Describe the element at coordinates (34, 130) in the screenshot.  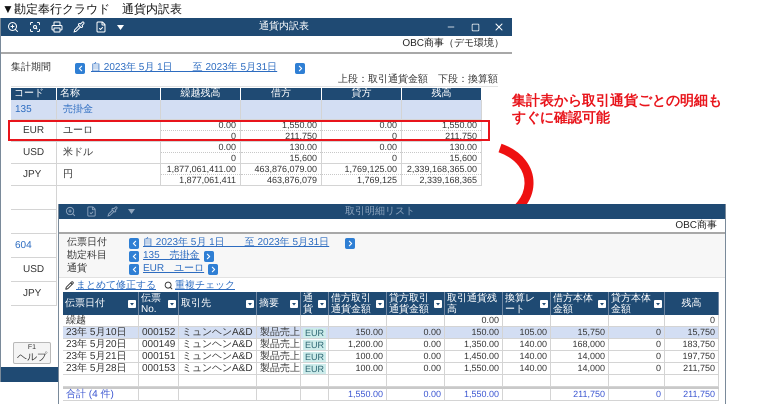
I see `table-cell: EUR` at that location.